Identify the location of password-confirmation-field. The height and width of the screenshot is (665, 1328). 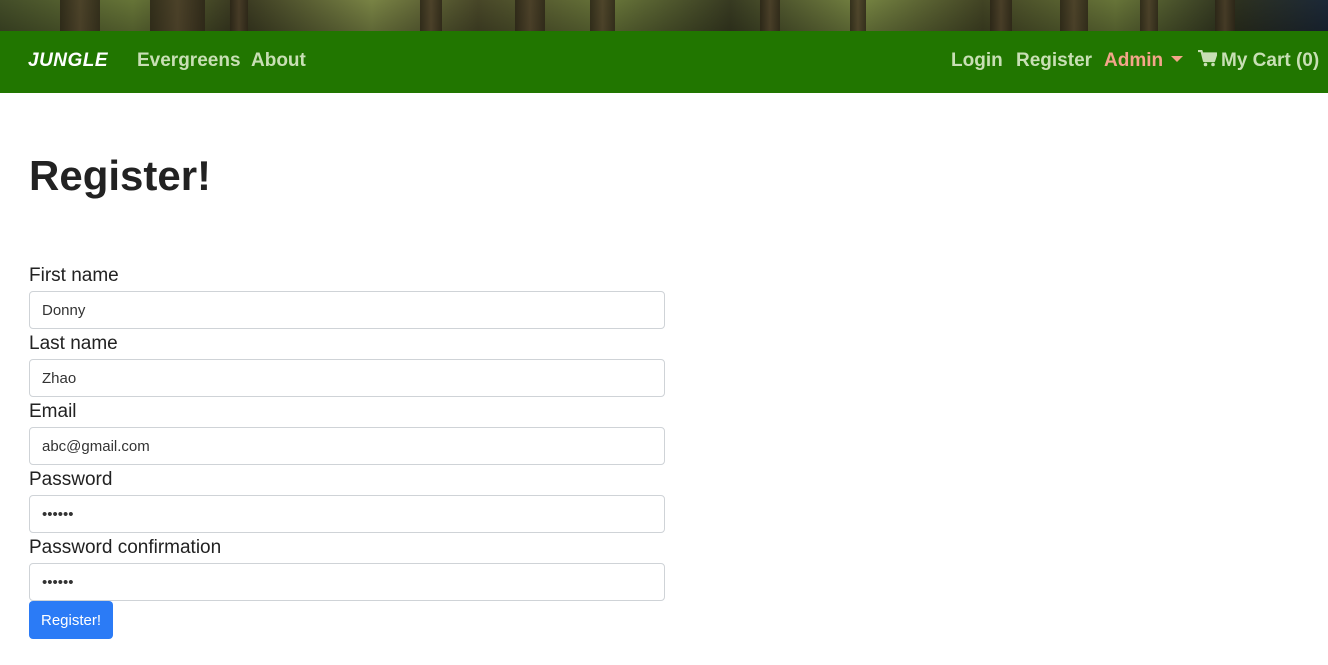
(347, 582).